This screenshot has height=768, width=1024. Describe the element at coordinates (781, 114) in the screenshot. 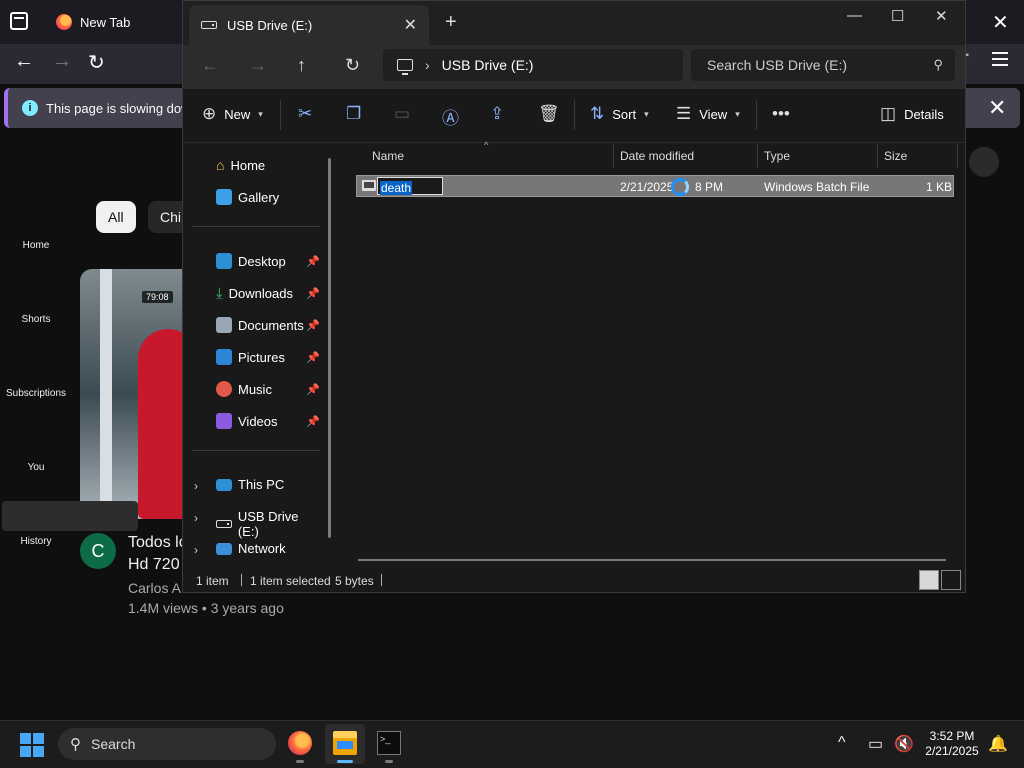

I see `more-options-button: •••` at that location.